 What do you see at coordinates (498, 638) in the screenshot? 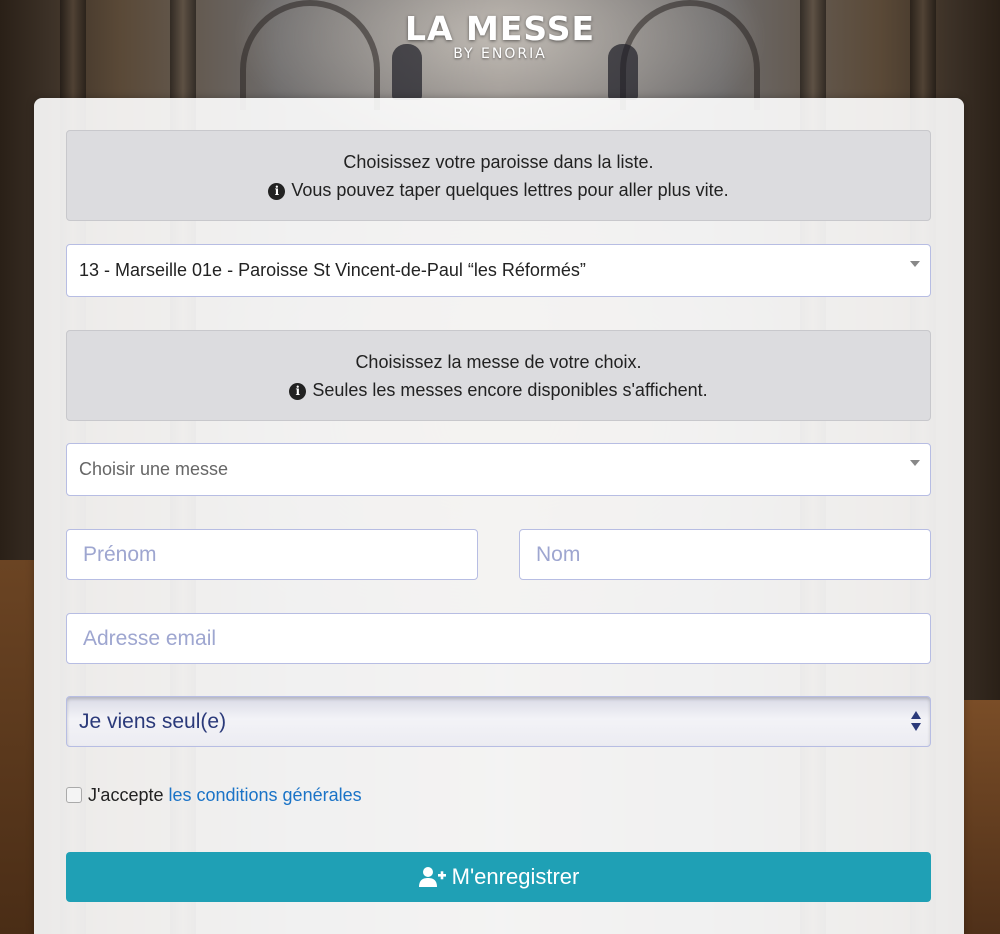
I see `email-input` at bounding box center [498, 638].